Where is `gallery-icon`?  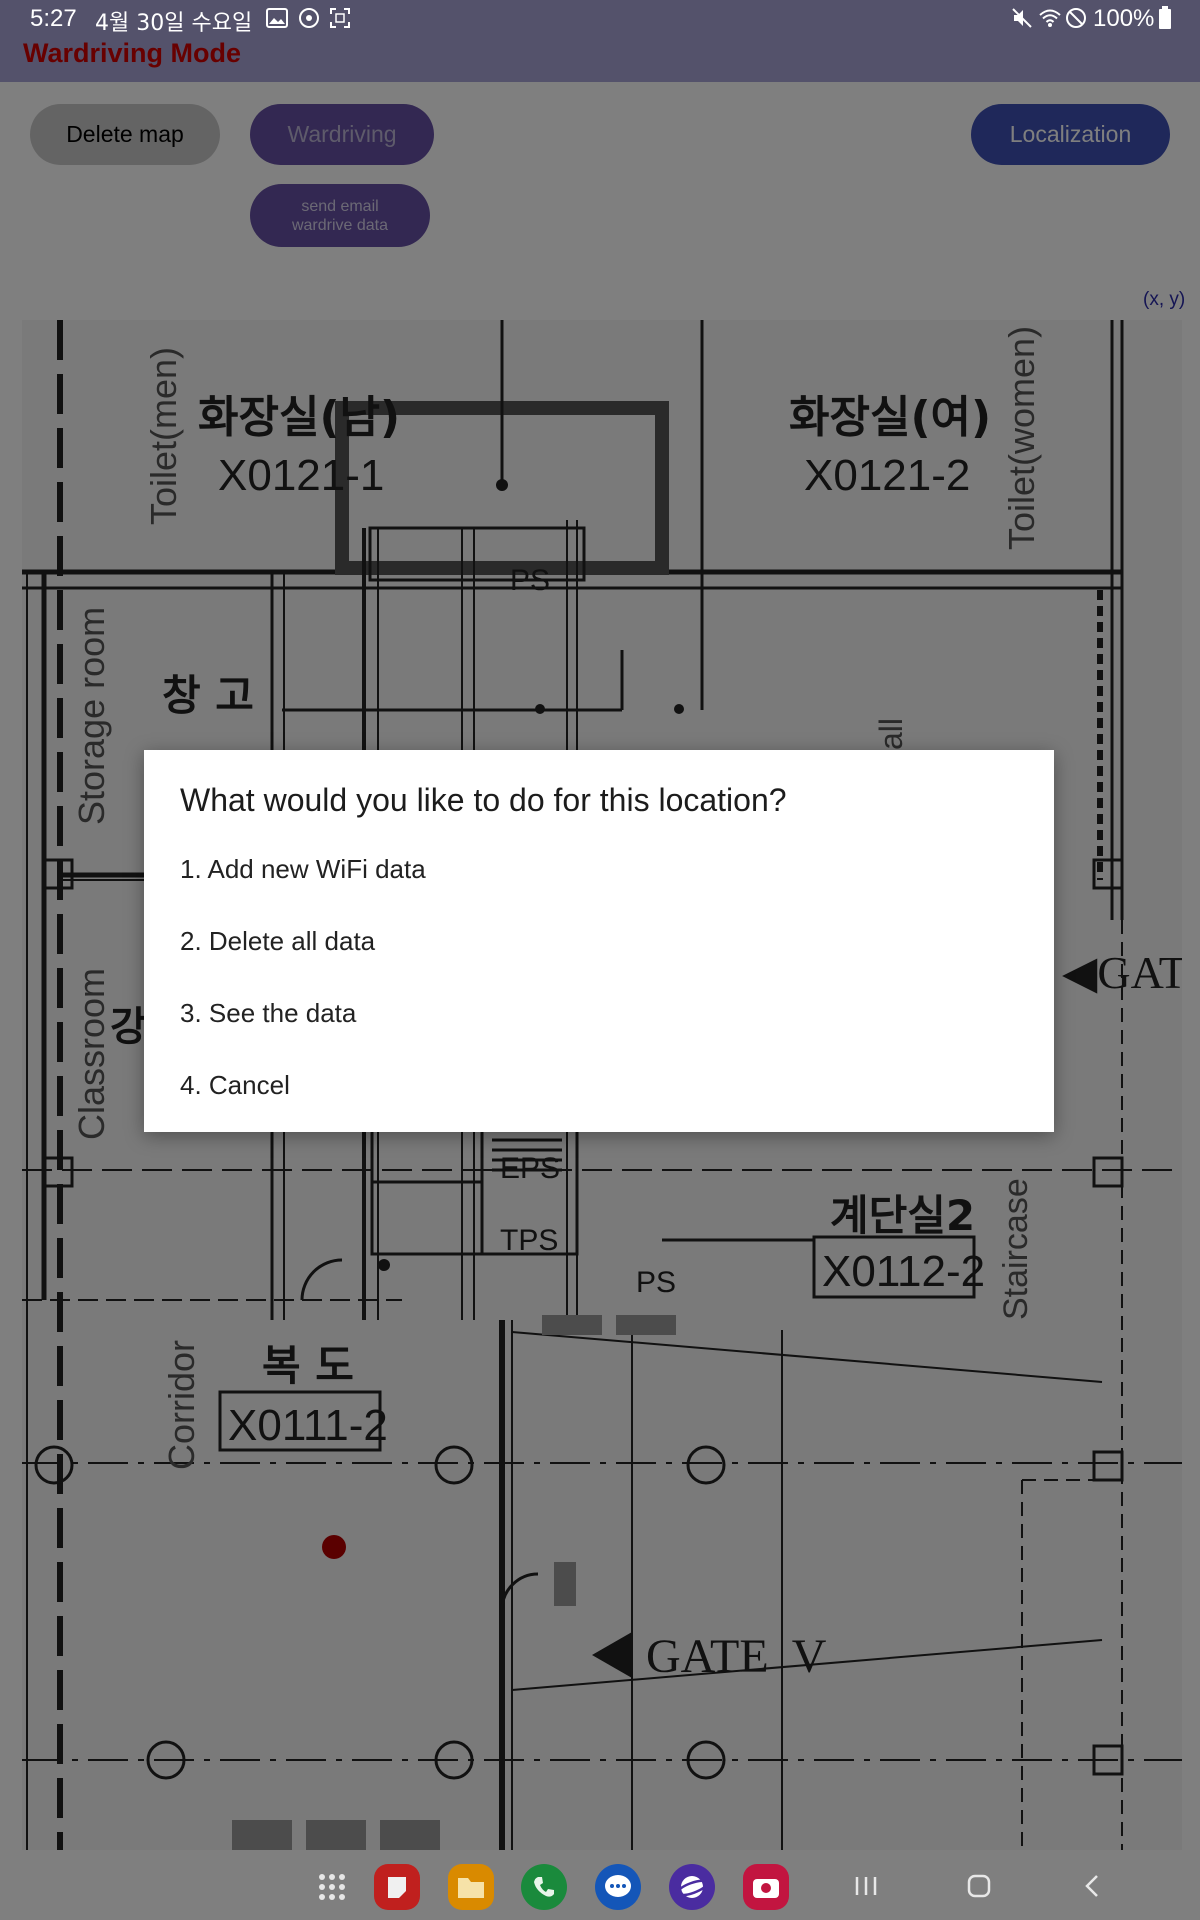
gallery-icon is located at coordinates (277, 18).